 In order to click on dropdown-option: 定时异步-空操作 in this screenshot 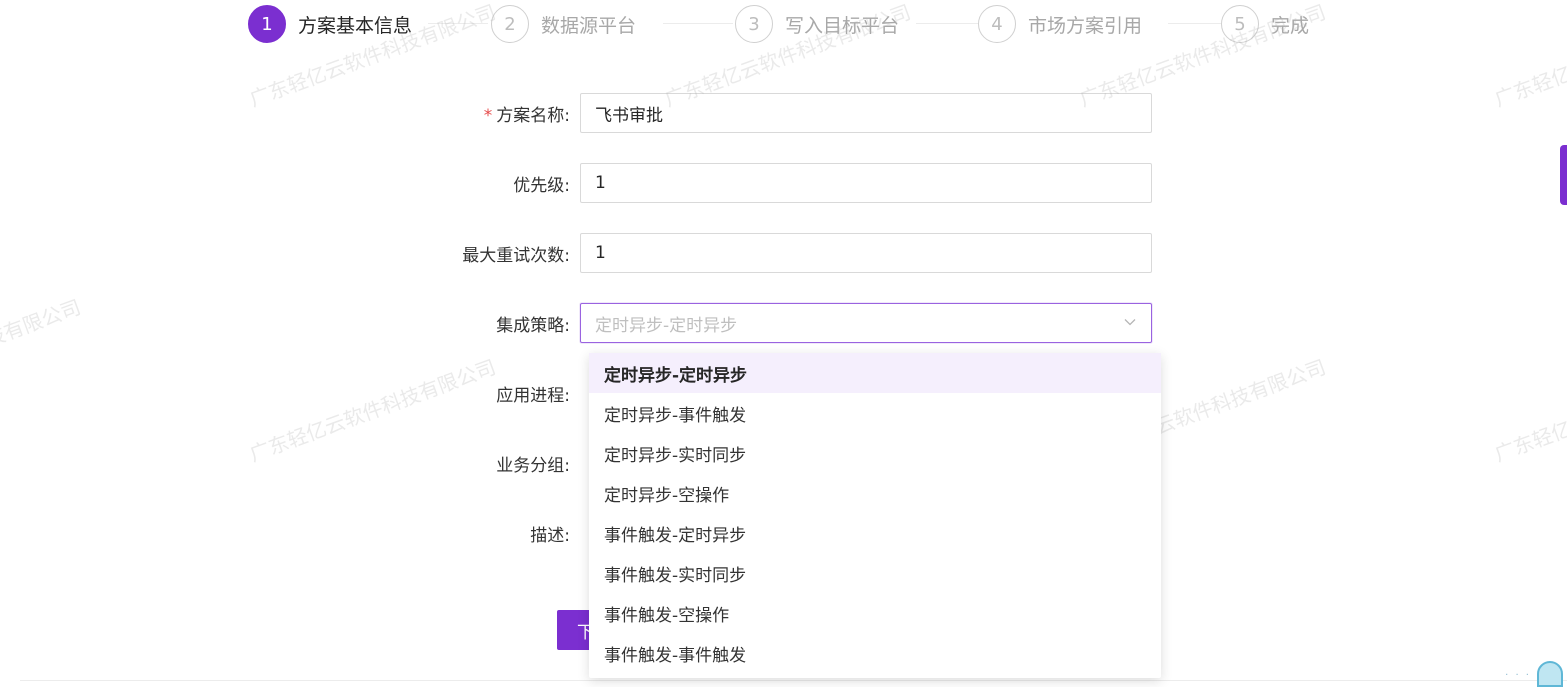, I will do `click(875, 493)`.